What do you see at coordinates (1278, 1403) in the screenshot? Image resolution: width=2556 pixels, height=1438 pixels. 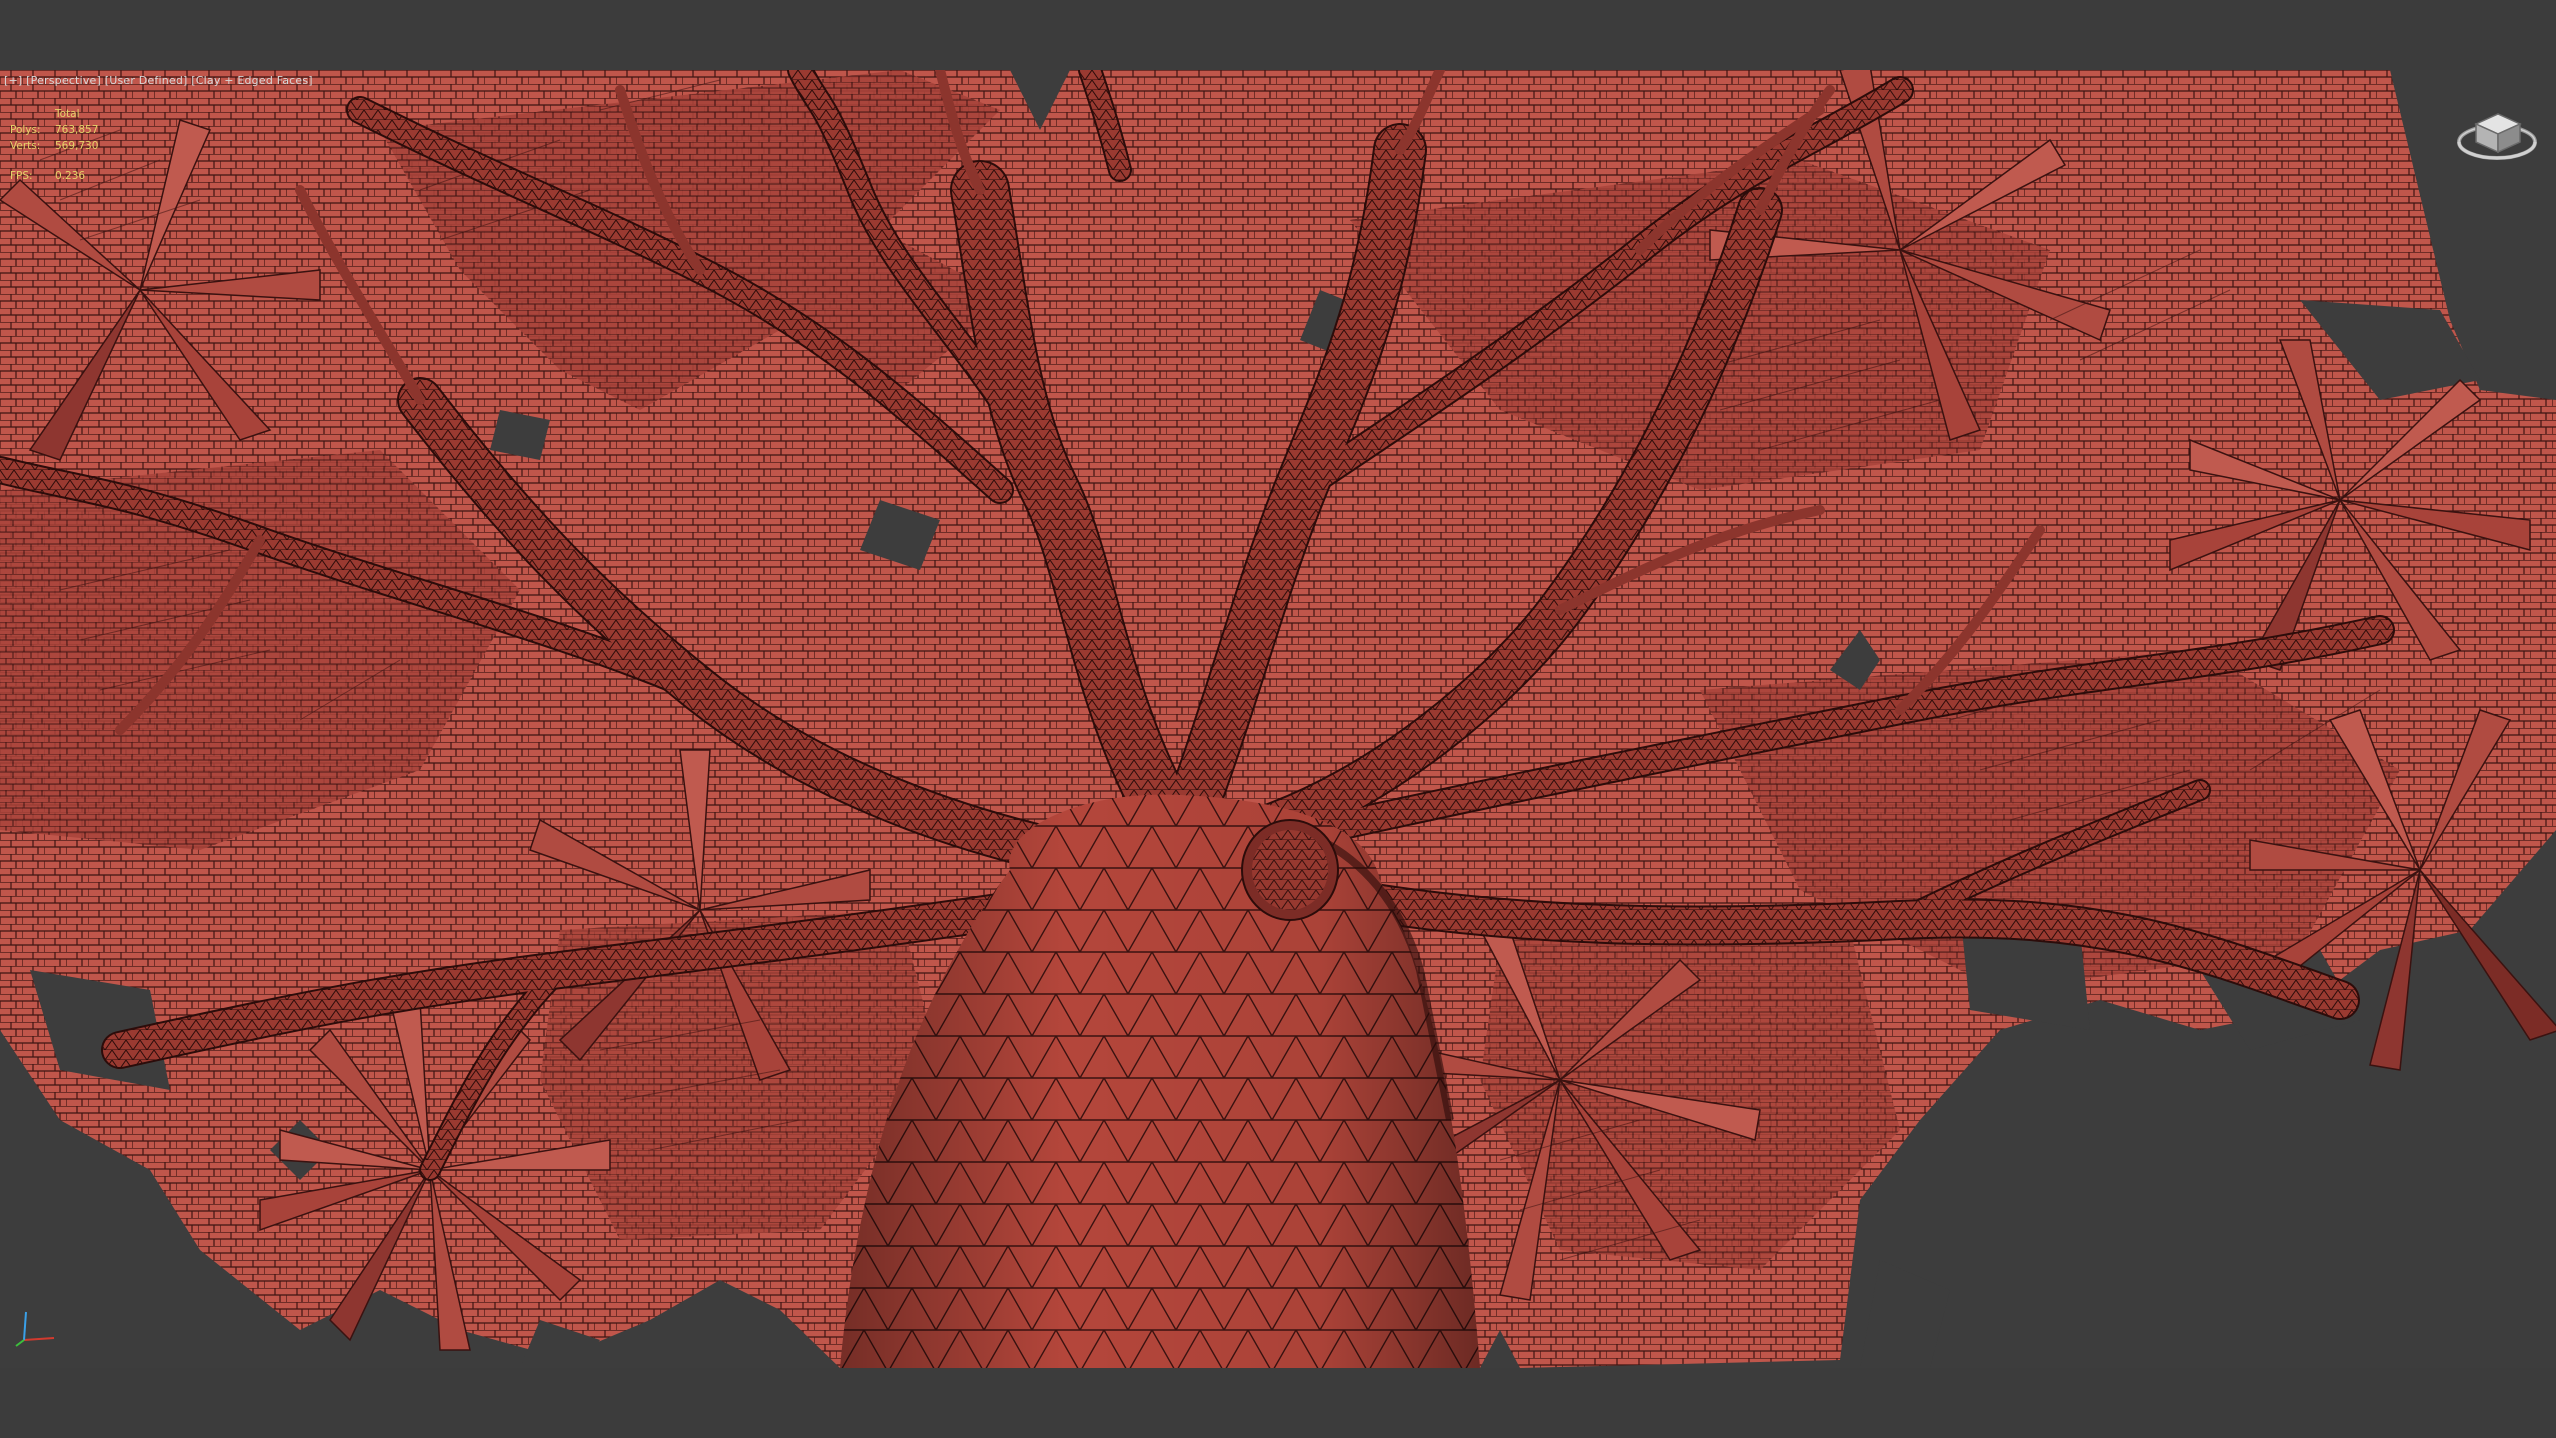 I see `bottom-band` at bounding box center [1278, 1403].